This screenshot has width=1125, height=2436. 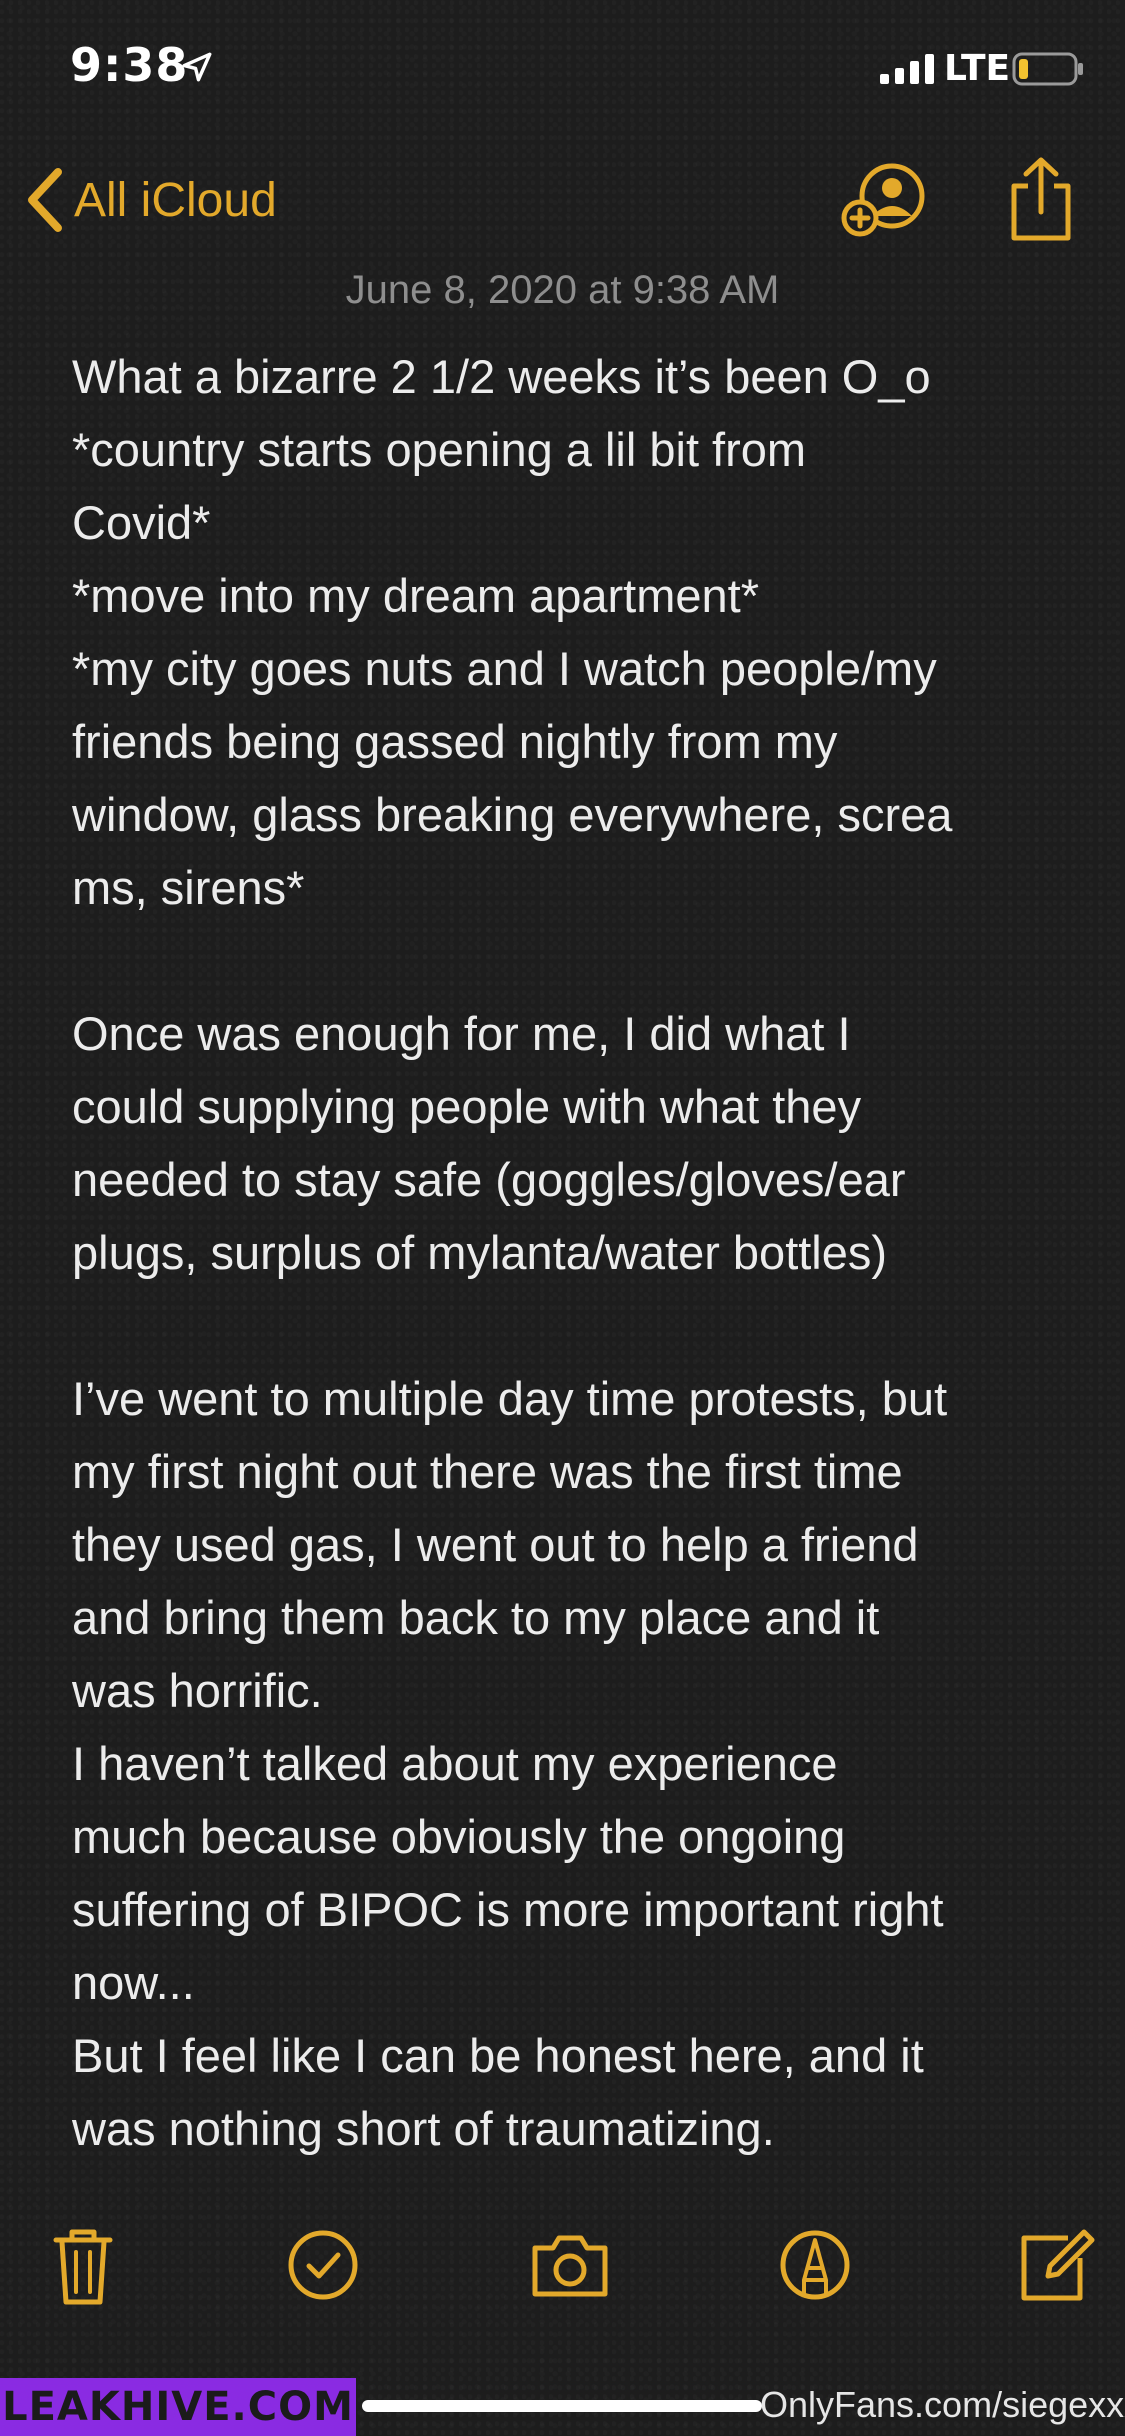 What do you see at coordinates (416, 595) in the screenshot?
I see `note-line: *move into my dream apartment*` at bounding box center [416, 595].